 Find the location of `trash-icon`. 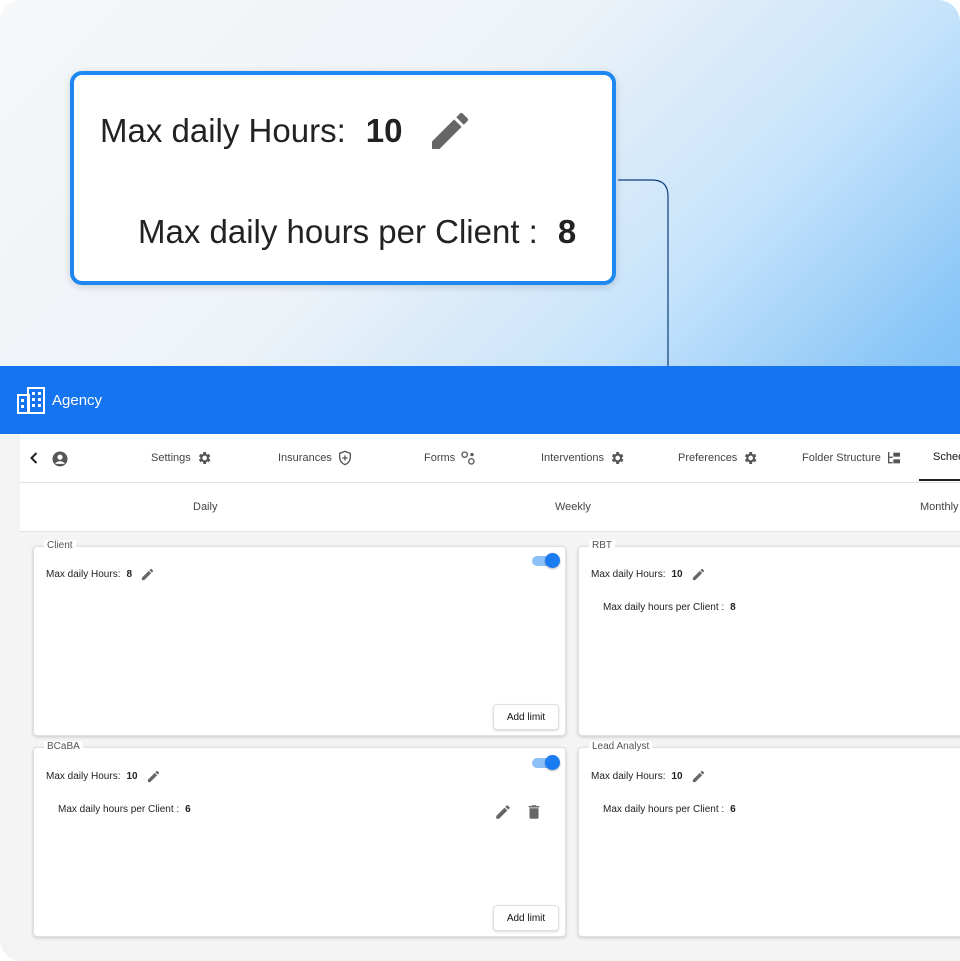

trash-icon is located at coordinates (534, 812).